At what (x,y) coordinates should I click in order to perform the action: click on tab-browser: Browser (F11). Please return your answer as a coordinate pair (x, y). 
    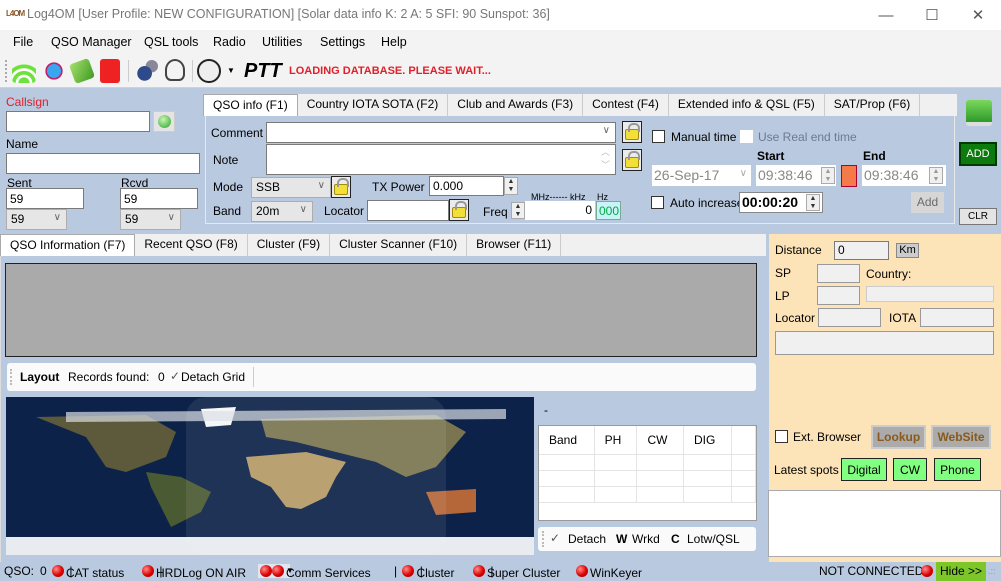
    Looking at the image, I should click on (514, 245).